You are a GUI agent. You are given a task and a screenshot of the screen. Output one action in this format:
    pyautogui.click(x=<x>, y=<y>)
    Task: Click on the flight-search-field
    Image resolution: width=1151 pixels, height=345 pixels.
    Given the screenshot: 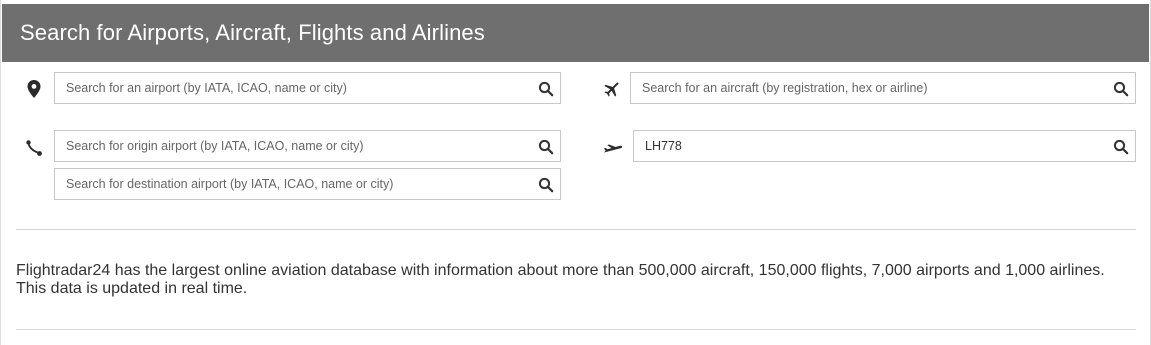 What is the action you would take?
    pyautogui.click(x=884, y=146)
    